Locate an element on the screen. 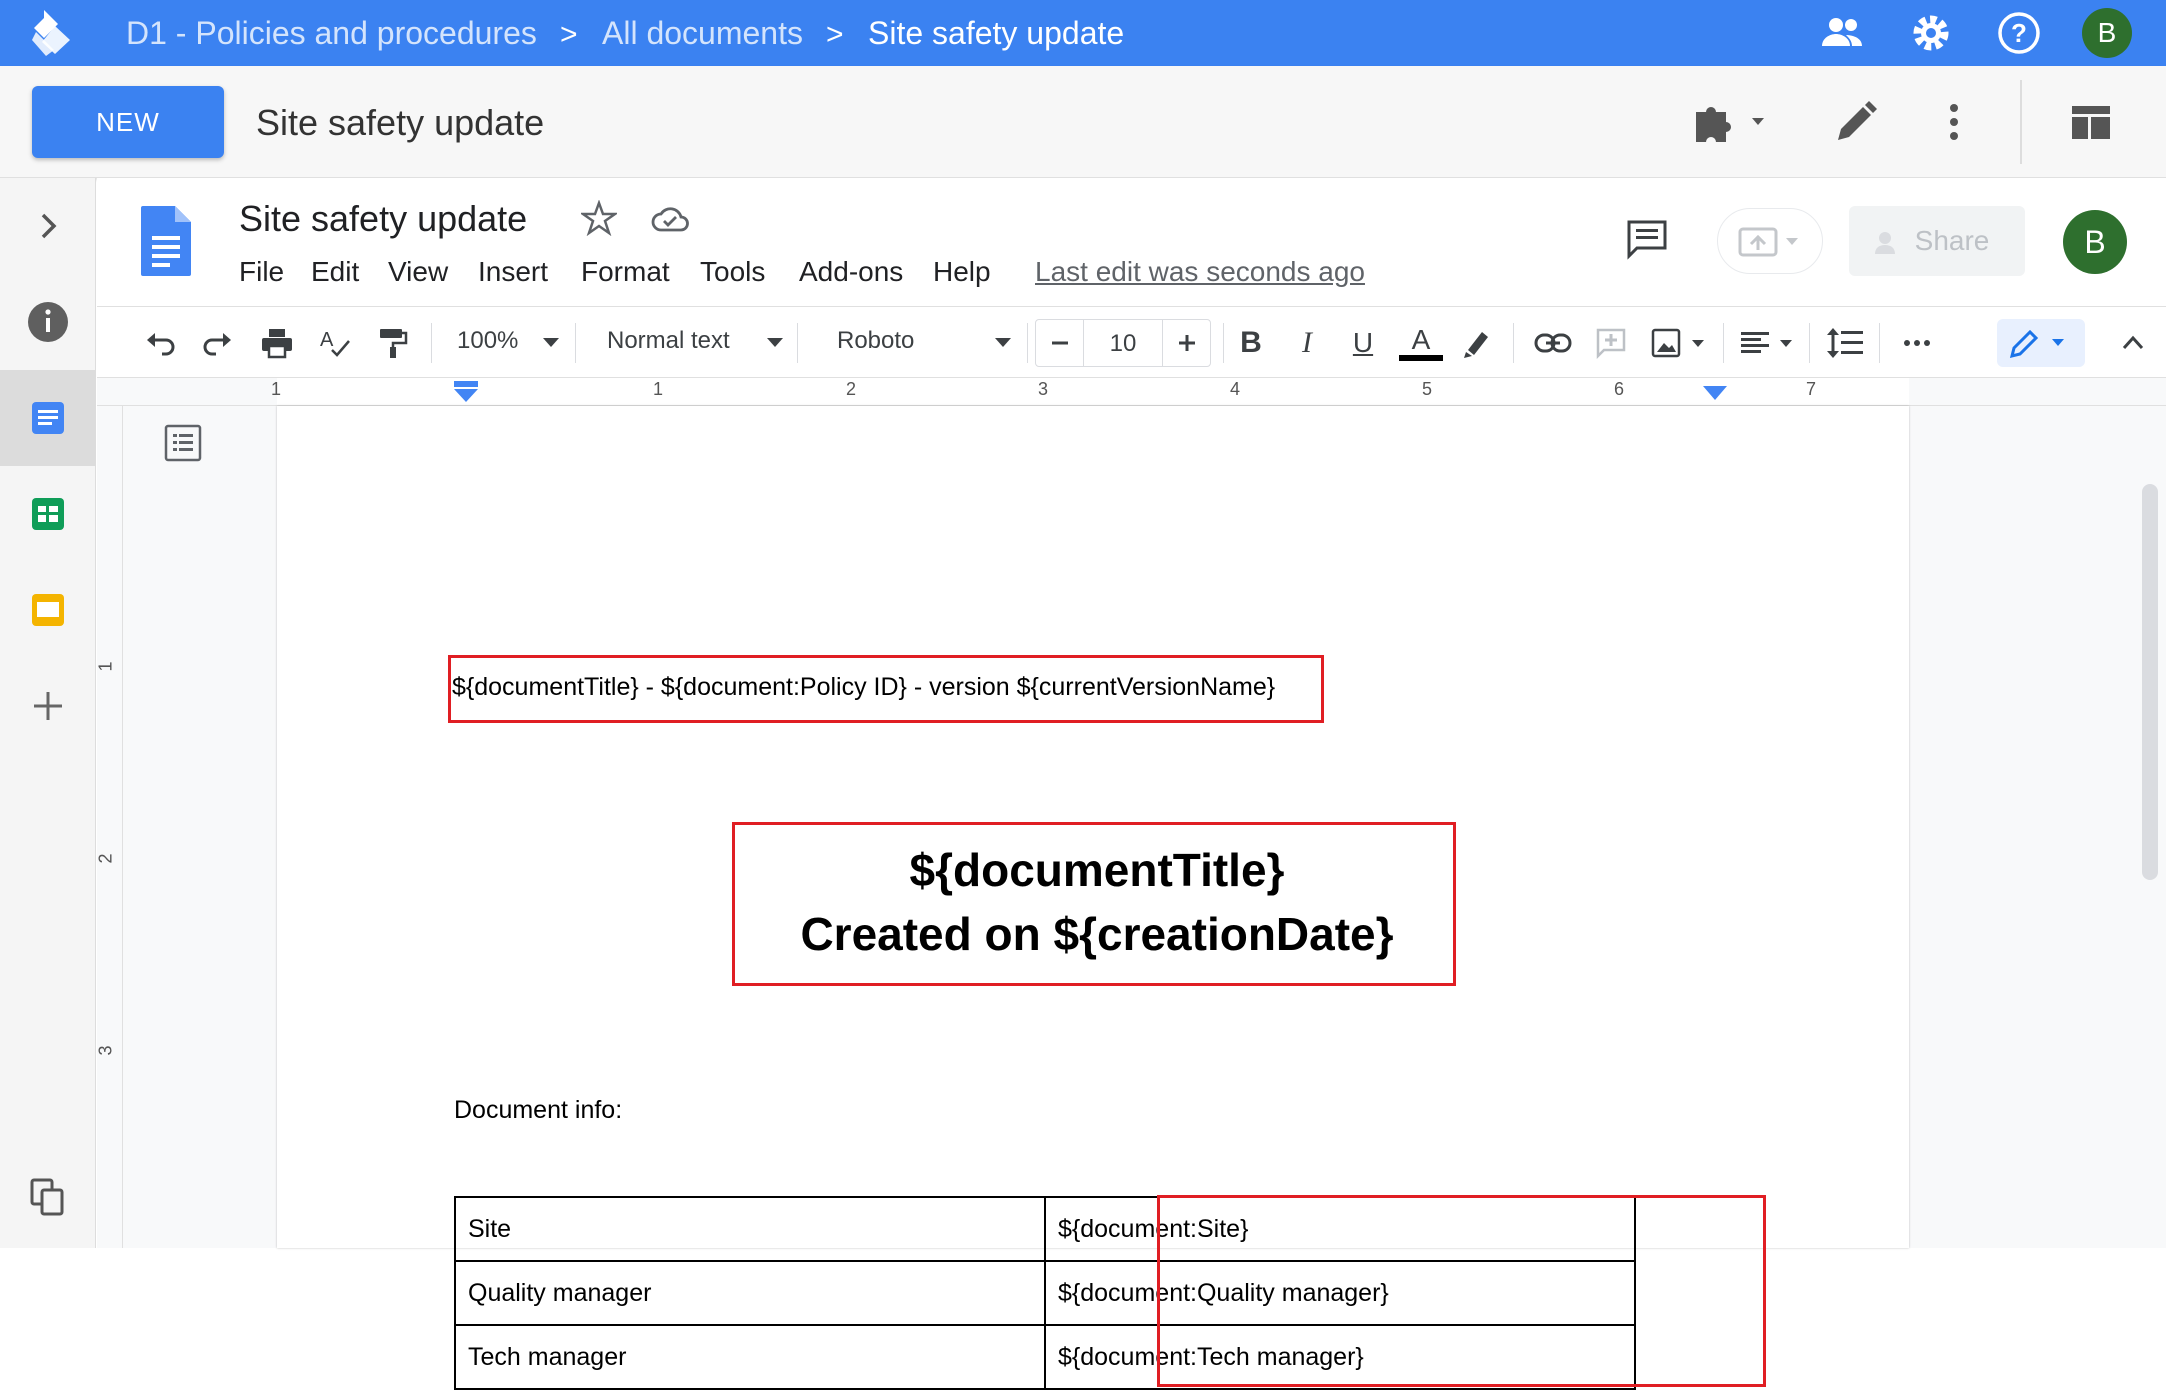  style-dropdown-icon is located at coordinates (775, 343).